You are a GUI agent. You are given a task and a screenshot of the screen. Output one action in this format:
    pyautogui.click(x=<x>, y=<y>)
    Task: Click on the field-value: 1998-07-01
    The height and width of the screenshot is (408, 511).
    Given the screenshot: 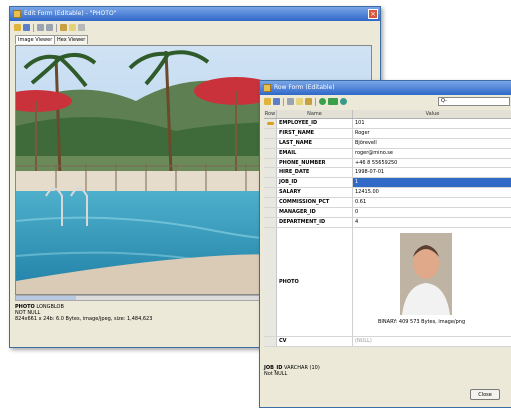 What is the action you would take?
    pyautogui.click(x=432, y=172)
    